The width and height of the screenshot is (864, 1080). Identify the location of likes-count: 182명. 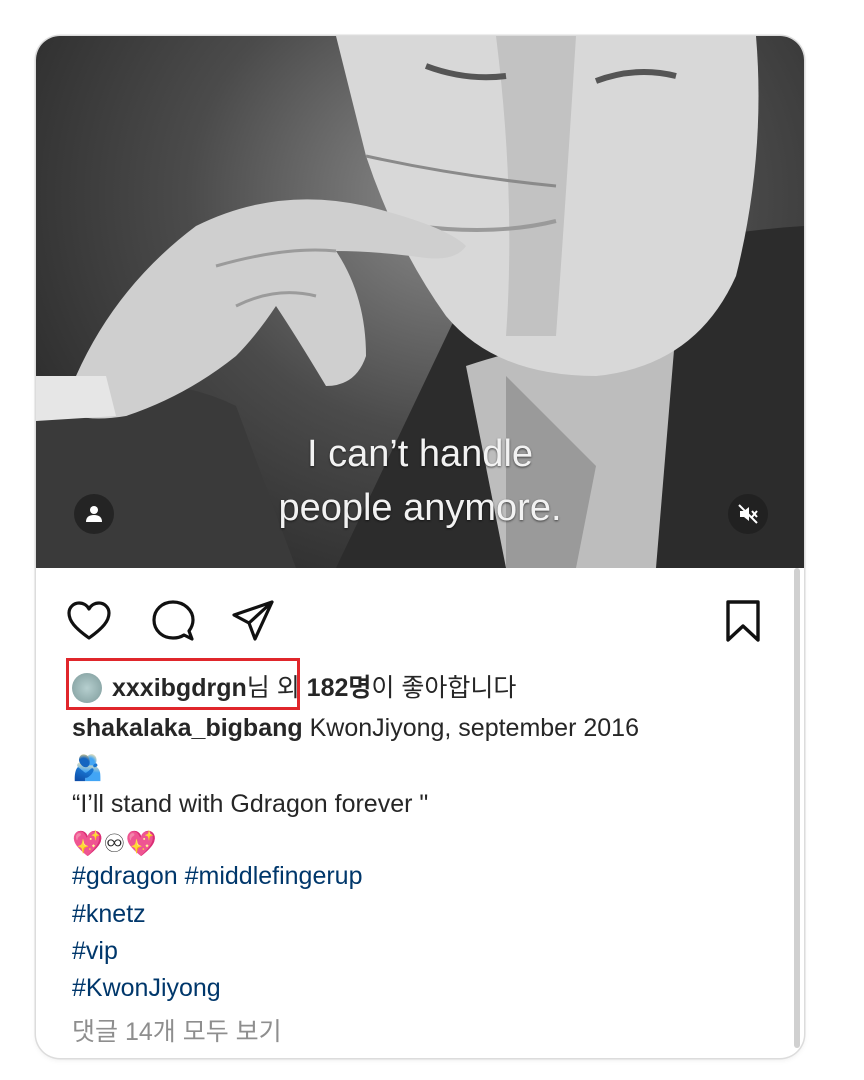
(339, 688).